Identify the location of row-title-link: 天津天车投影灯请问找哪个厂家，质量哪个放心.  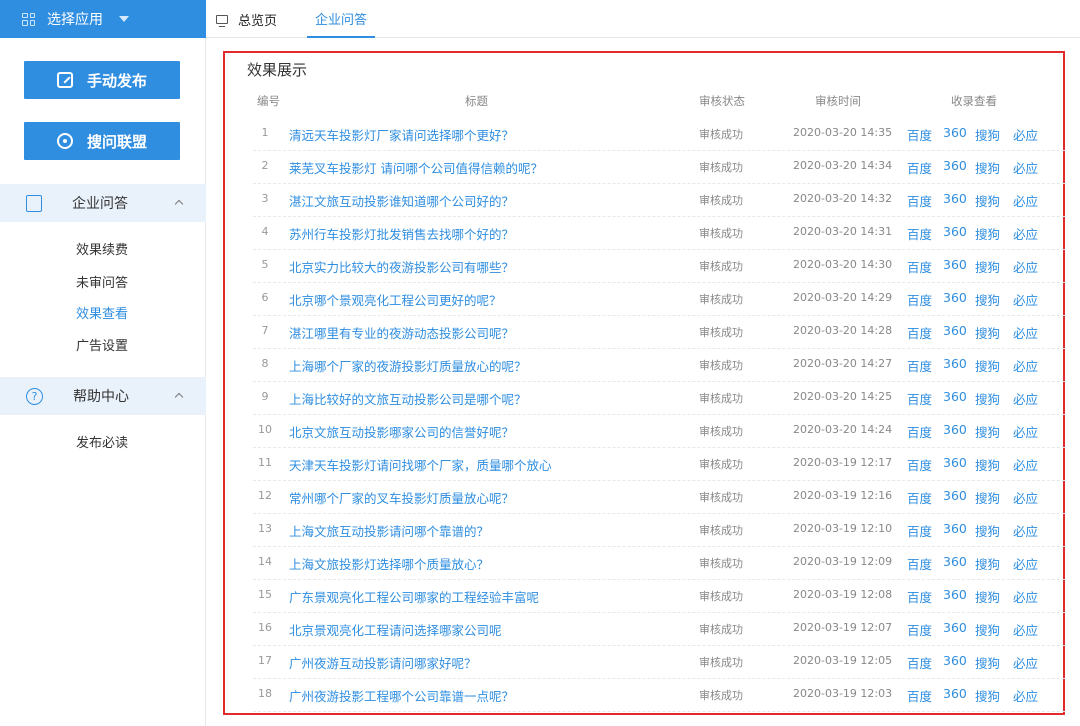
(420, 464).